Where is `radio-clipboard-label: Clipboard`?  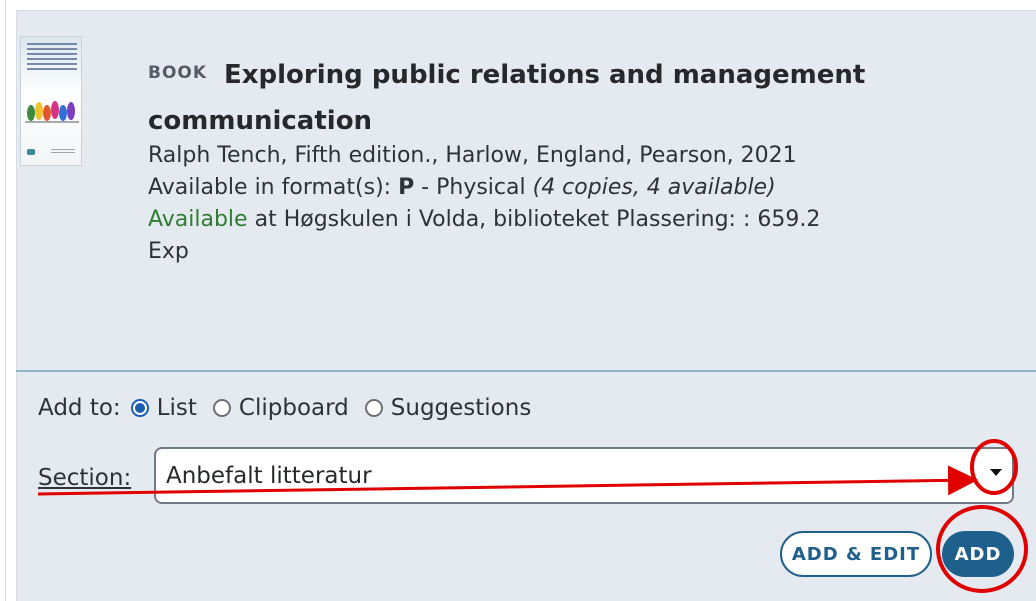
radio-clipboard-label: Clipboard is located at coordinates (293, 408).